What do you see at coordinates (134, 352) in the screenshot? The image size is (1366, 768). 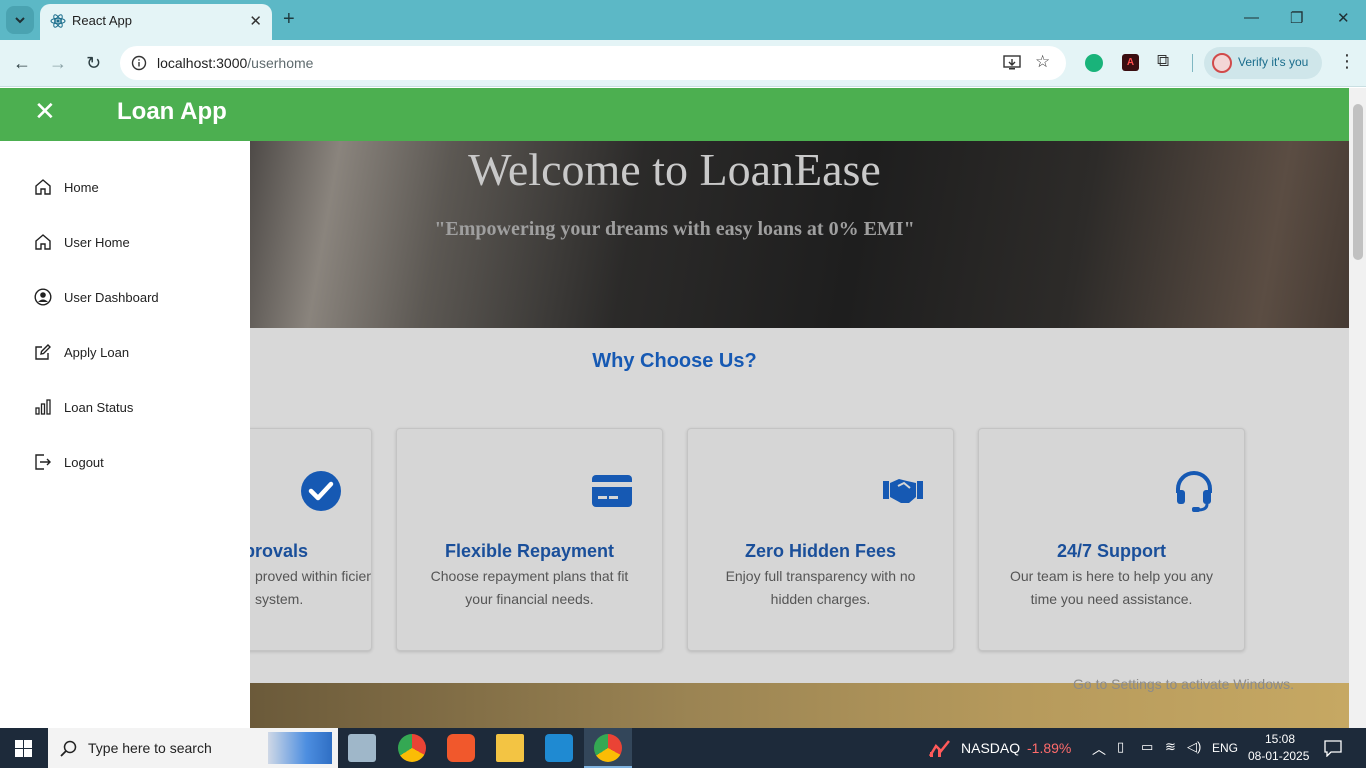 I see `sidebar-item-apply-loan: Apply Loan` at bounding box center [134, 352].